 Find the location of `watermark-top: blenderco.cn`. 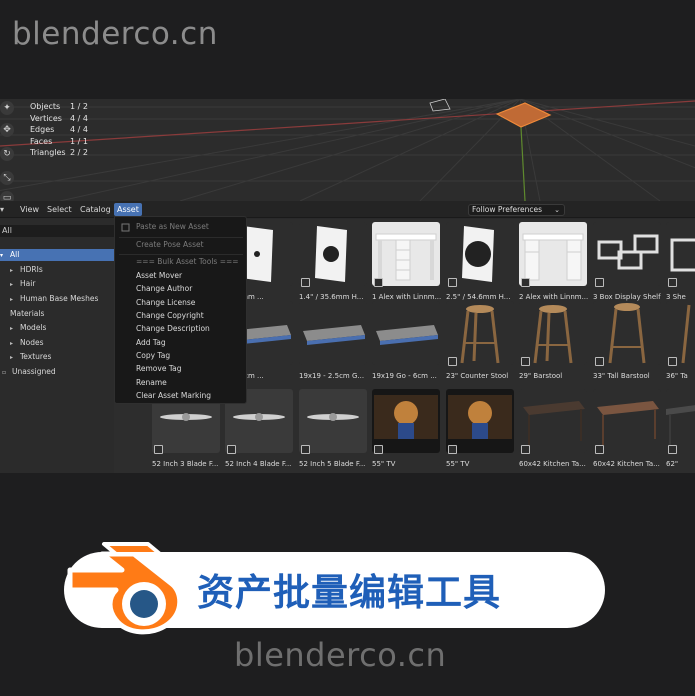

watermark-top: blenderco.cn is located at coordinates (115, 34).